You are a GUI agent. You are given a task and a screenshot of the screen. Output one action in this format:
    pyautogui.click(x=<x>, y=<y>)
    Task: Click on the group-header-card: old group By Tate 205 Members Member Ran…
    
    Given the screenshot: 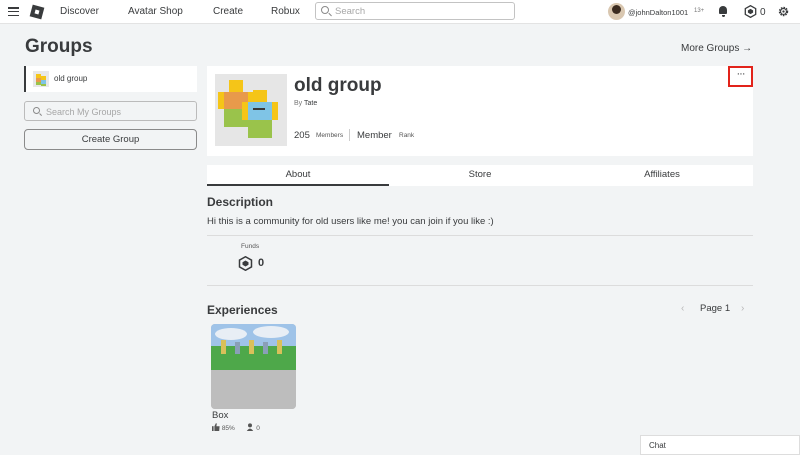 What is the action you would take?
    pyautogui.click(x=480, y=111)
    